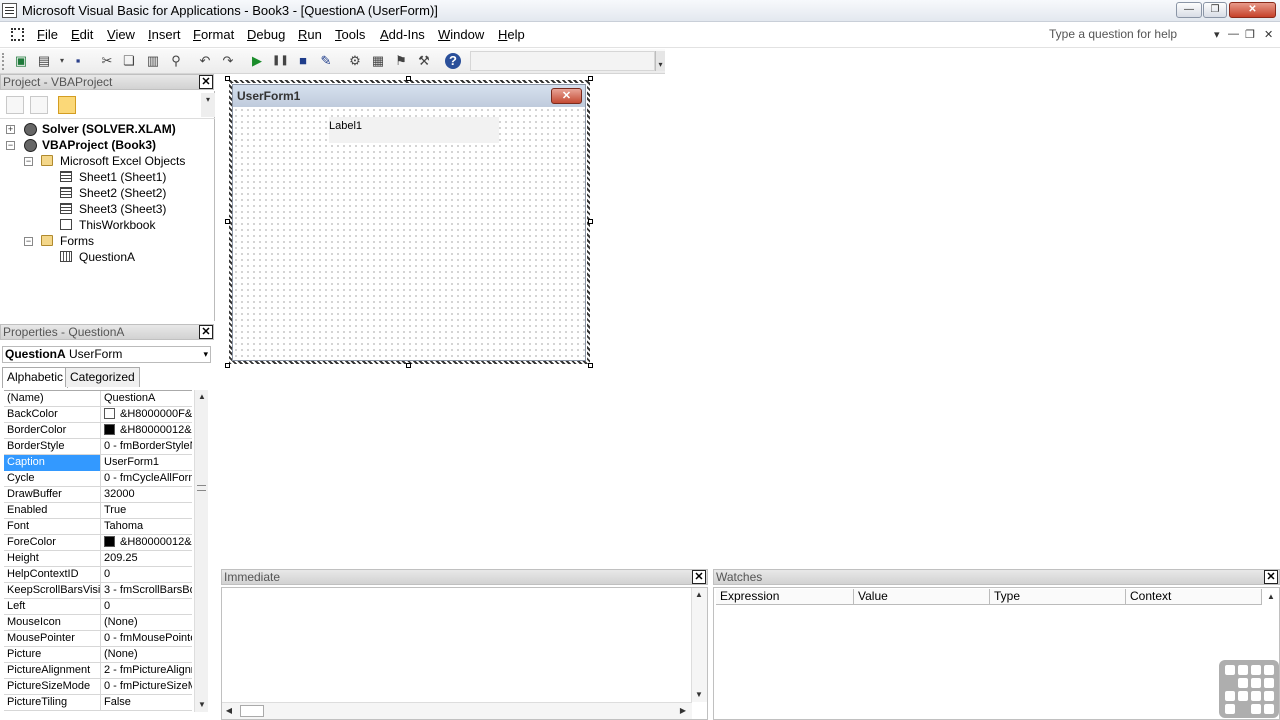 The width and height of the screenshot is (1280, 720). Describe the element at coordinates (1113, 34) in the screenshot. I see `help-search-input: Type a question for help` at that location.